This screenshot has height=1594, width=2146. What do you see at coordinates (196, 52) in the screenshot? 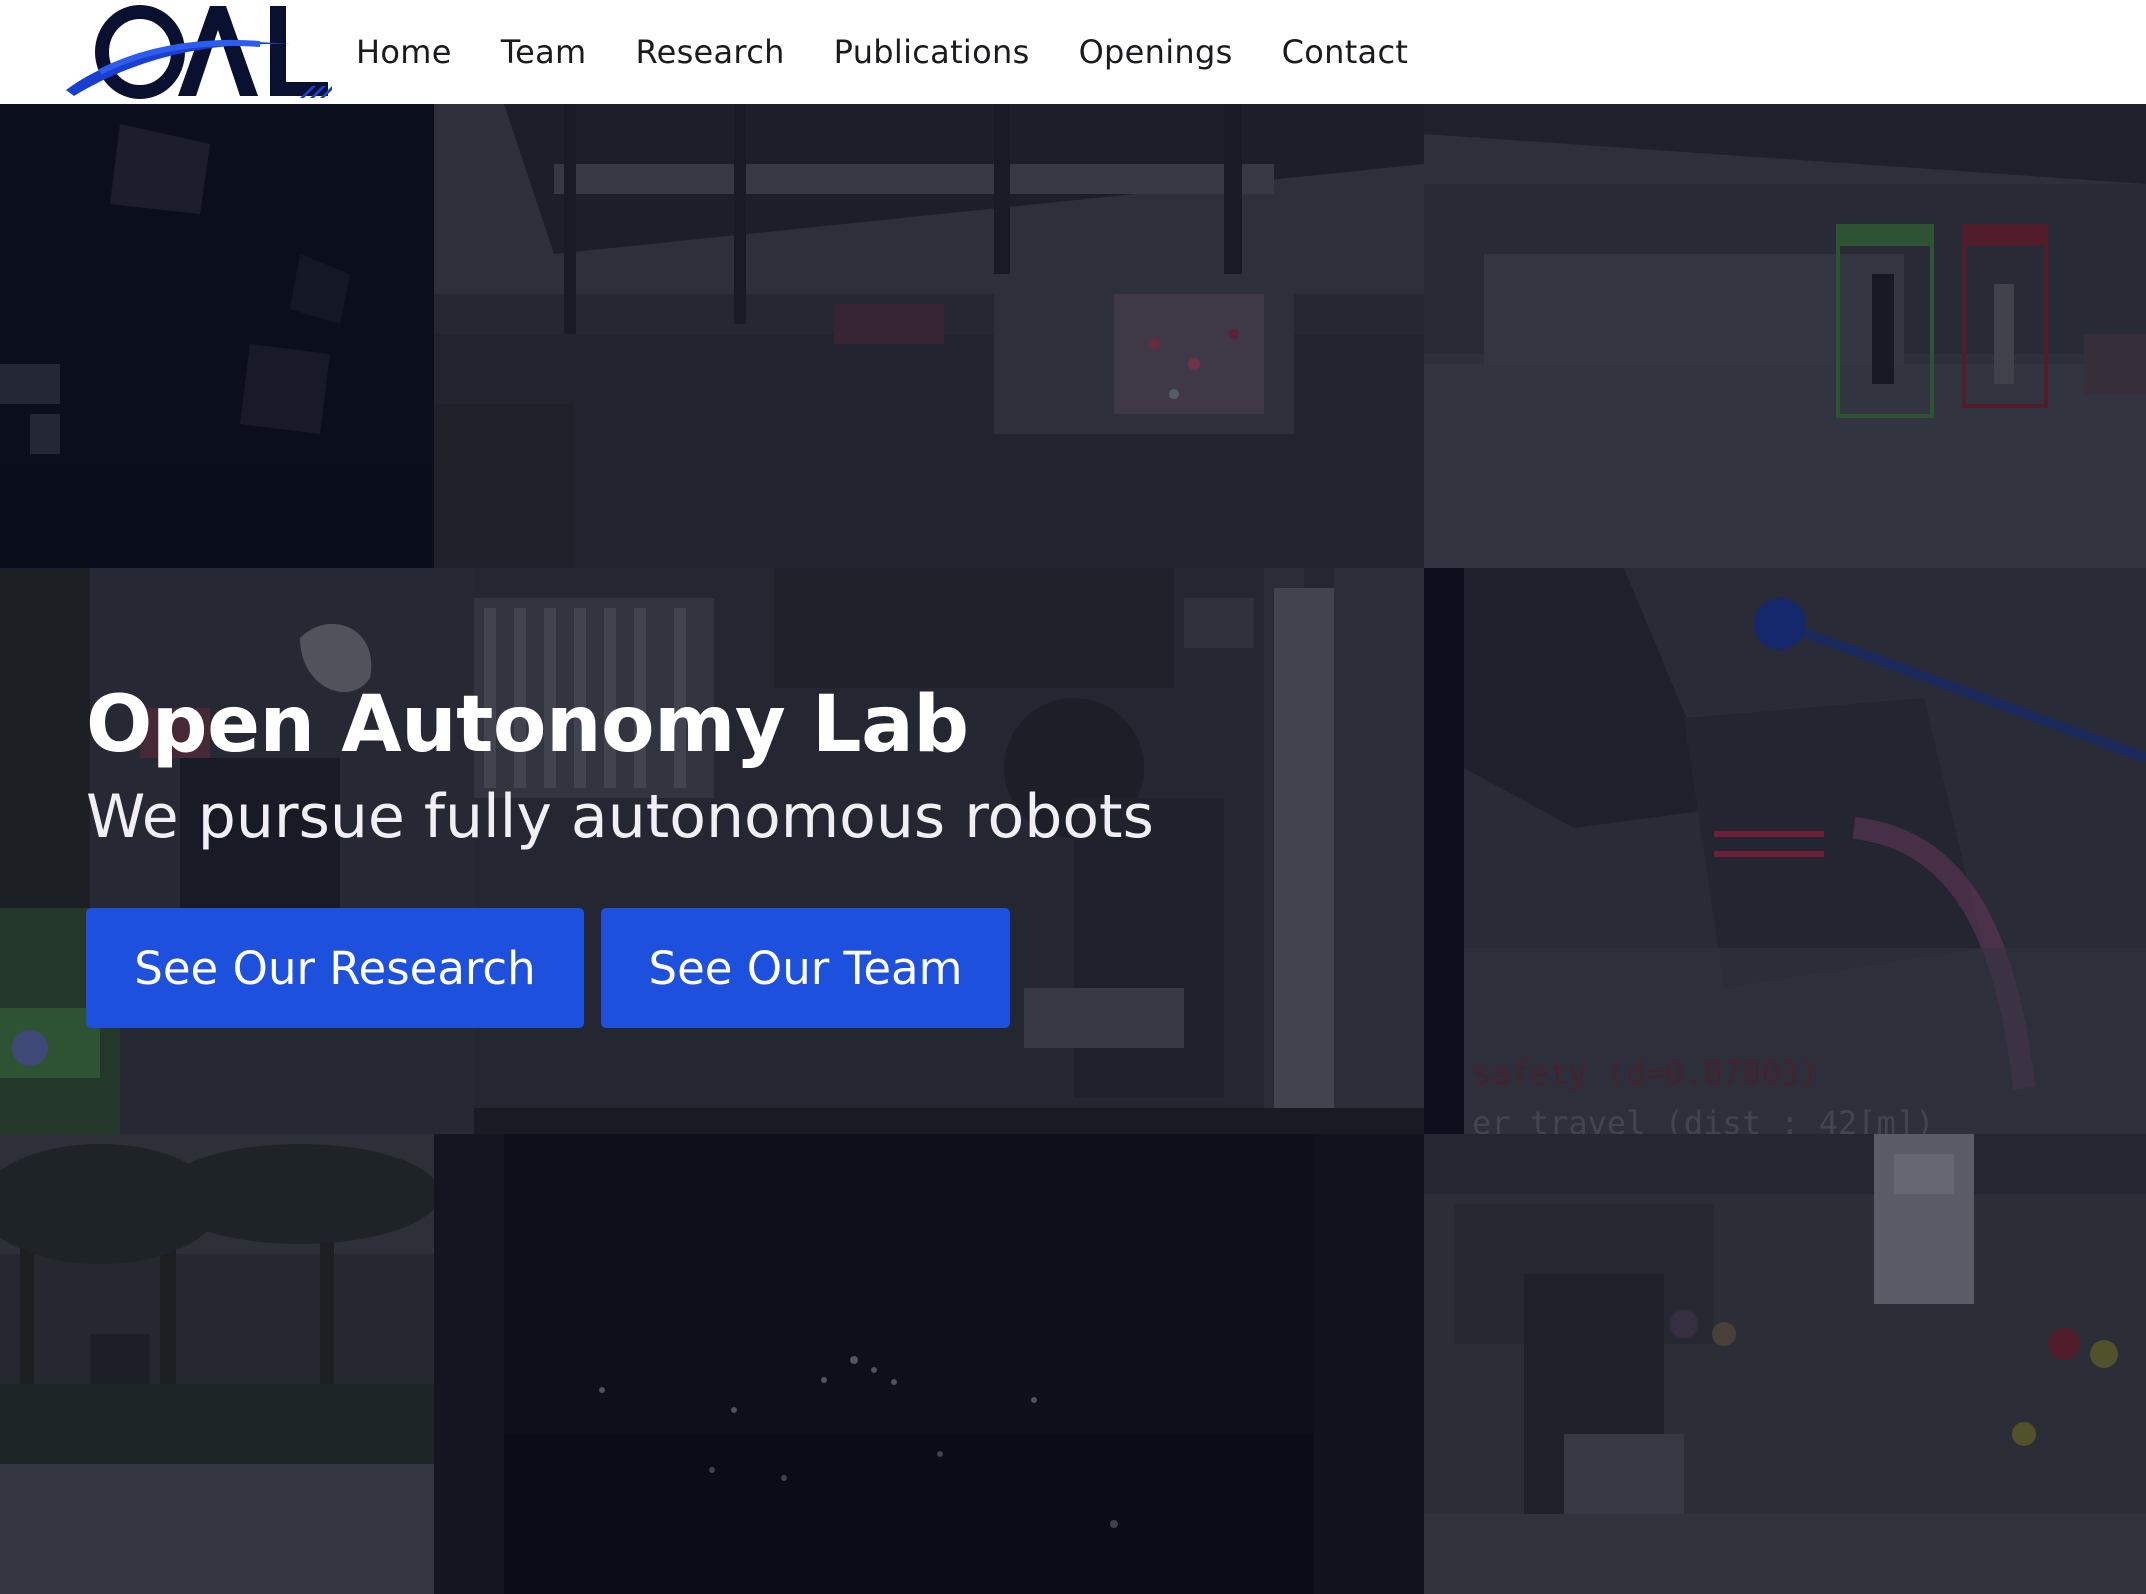
I see `oal-logo` at bounding box center [196, 52].